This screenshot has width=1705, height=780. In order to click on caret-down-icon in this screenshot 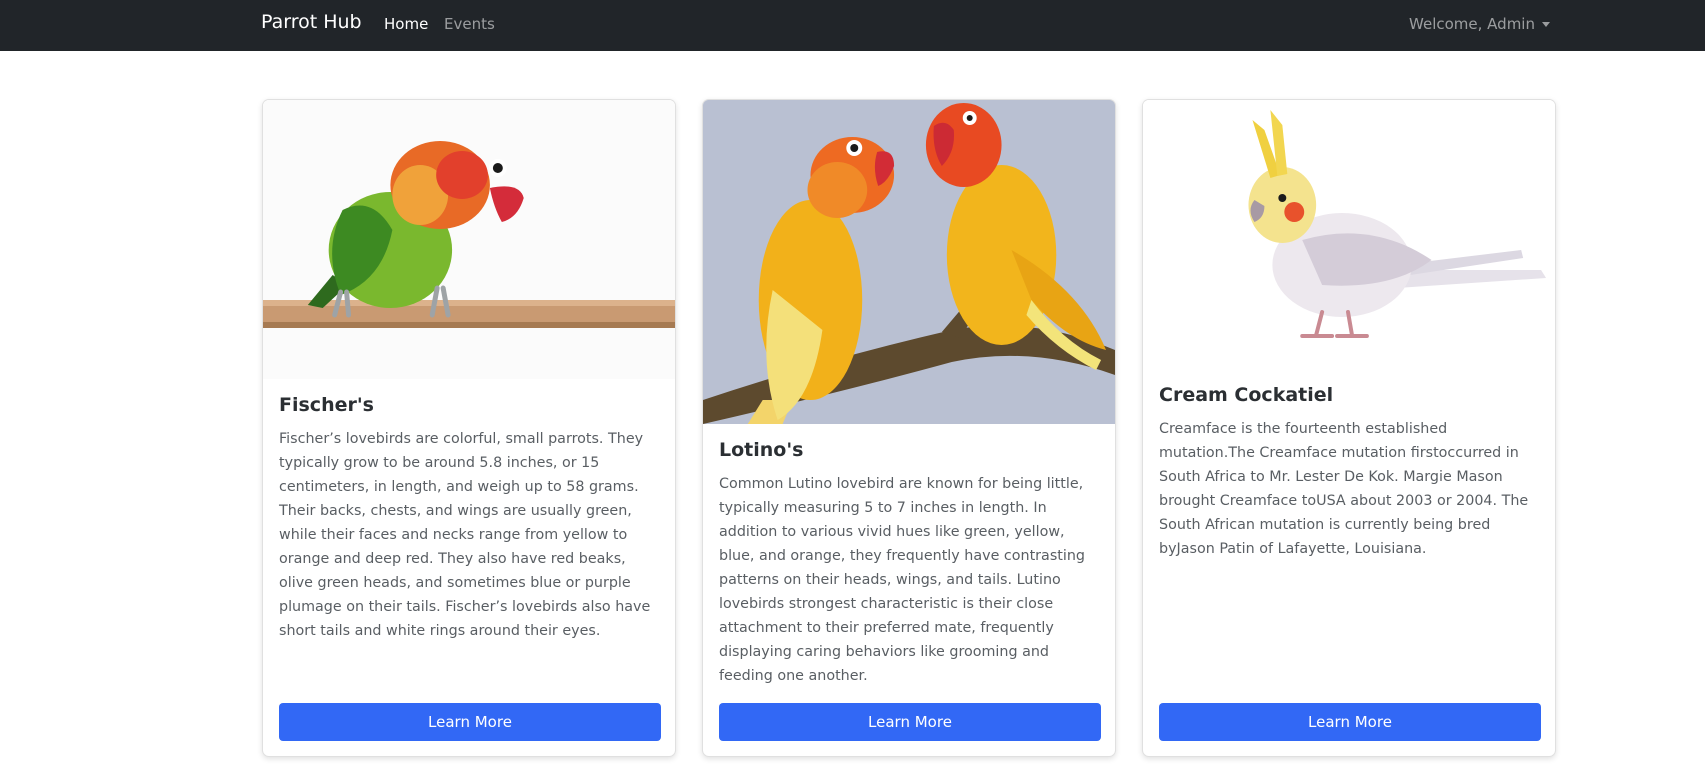, I will do `click(1546, 24)`.